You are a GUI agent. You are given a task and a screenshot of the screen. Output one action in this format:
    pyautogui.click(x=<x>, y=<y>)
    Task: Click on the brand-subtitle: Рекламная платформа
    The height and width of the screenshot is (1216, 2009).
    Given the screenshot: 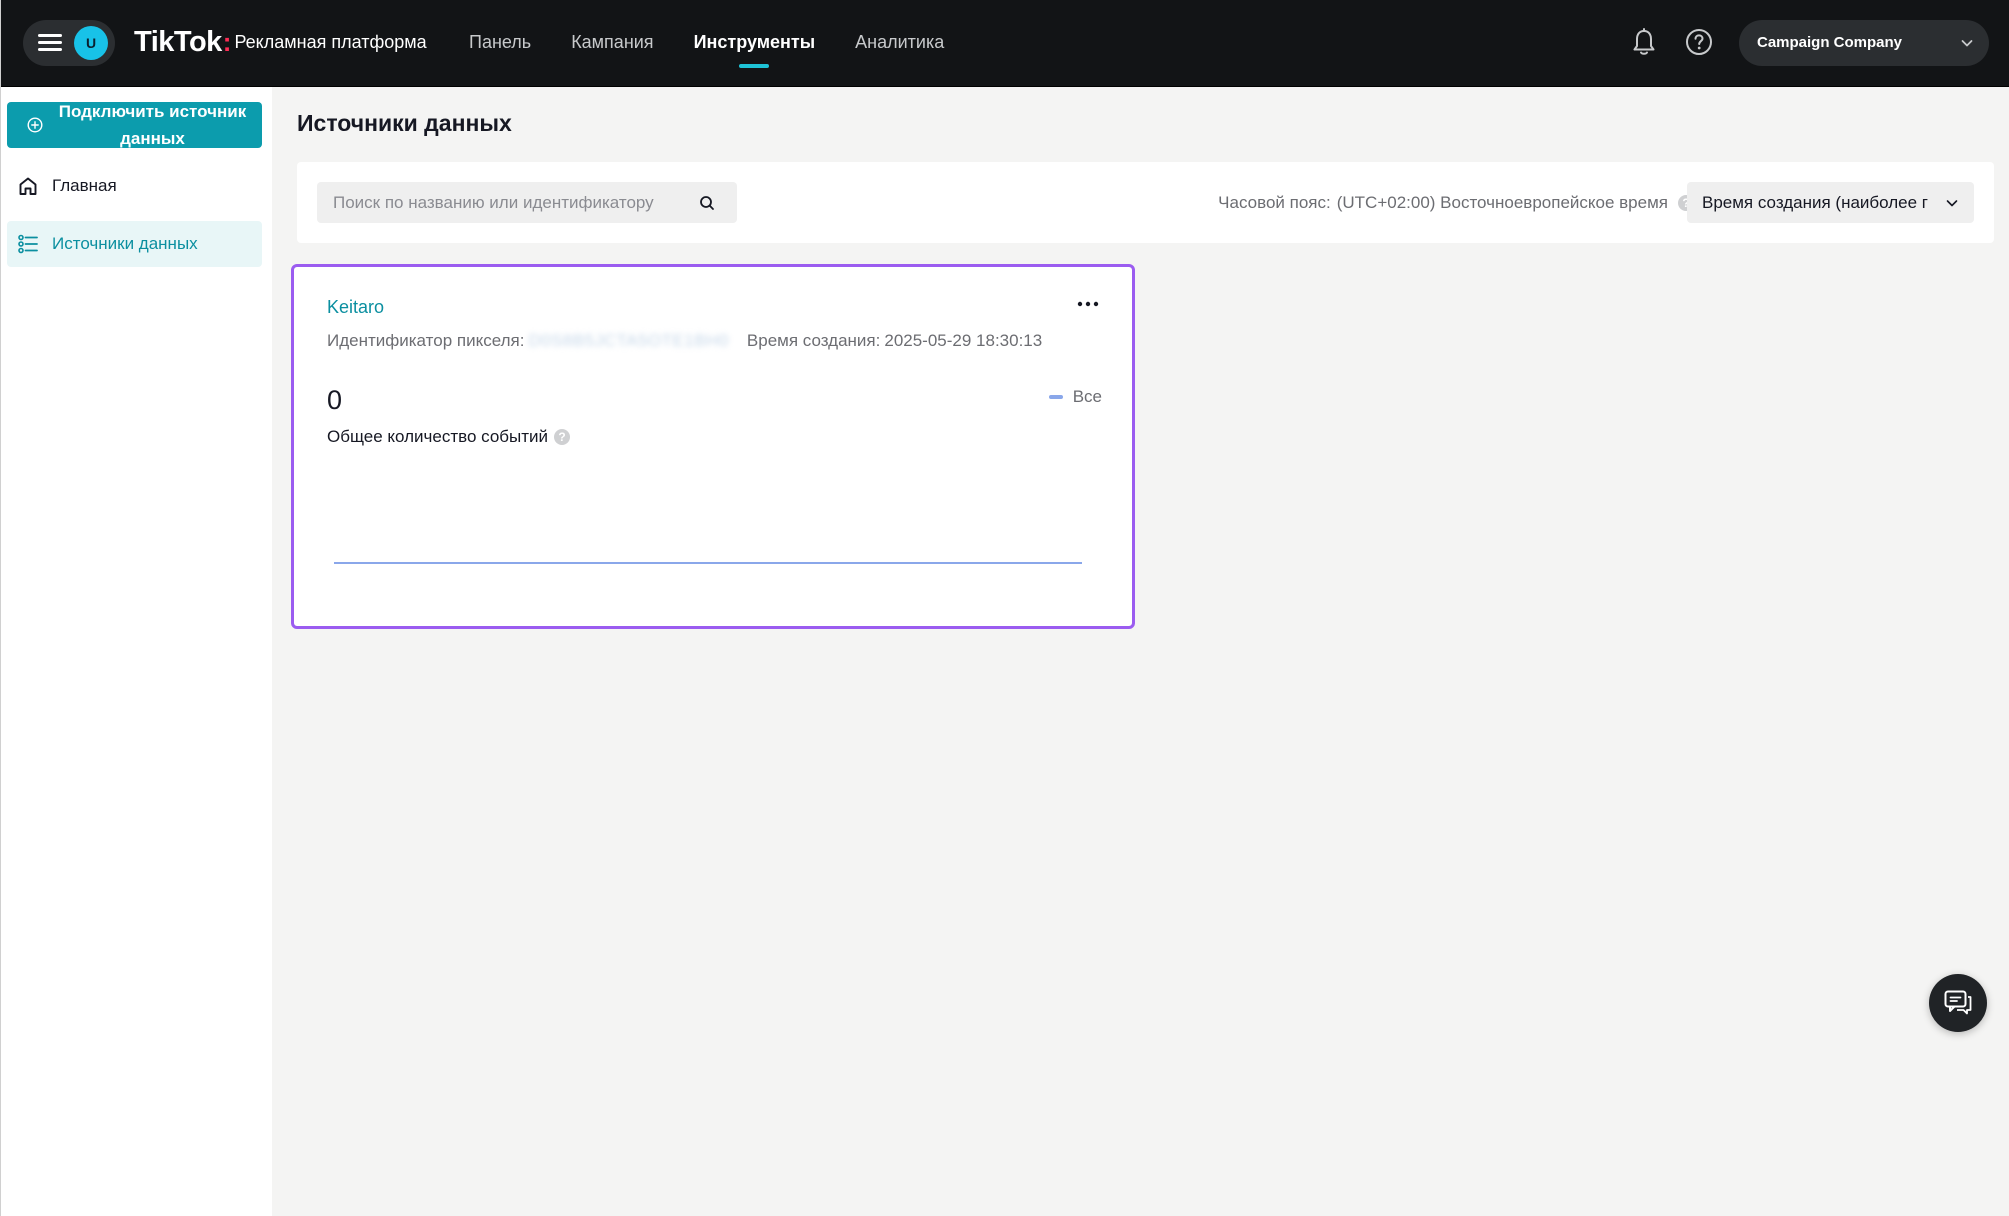 What is the action you would take?
    pyautogui.click(x=330, y=41)
    